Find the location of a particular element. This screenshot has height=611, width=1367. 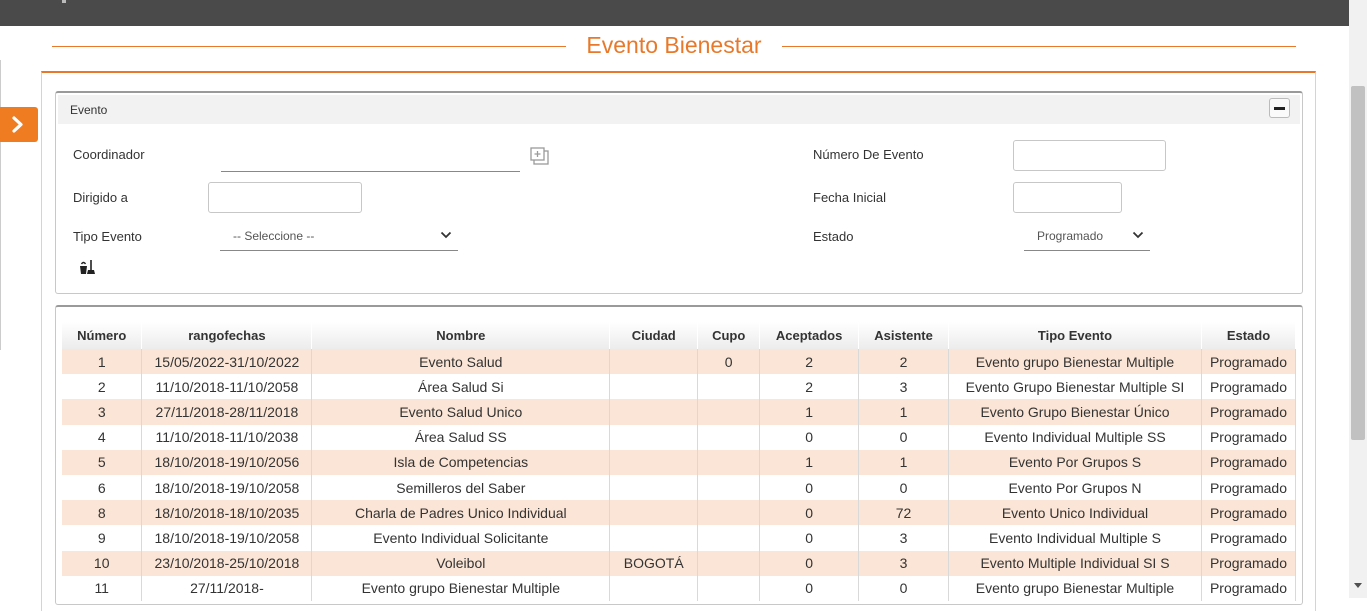

estado-label: Estado is located at coordinates (833, 236).